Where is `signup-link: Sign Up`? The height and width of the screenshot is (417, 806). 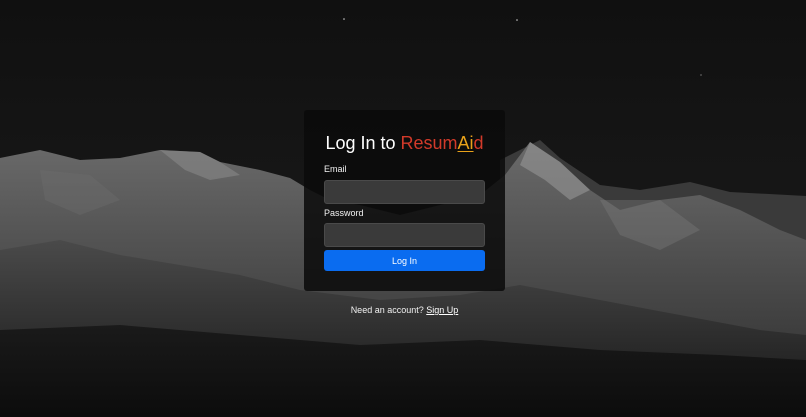 signup-link: Sign Up is located at coordinates (442, 310).